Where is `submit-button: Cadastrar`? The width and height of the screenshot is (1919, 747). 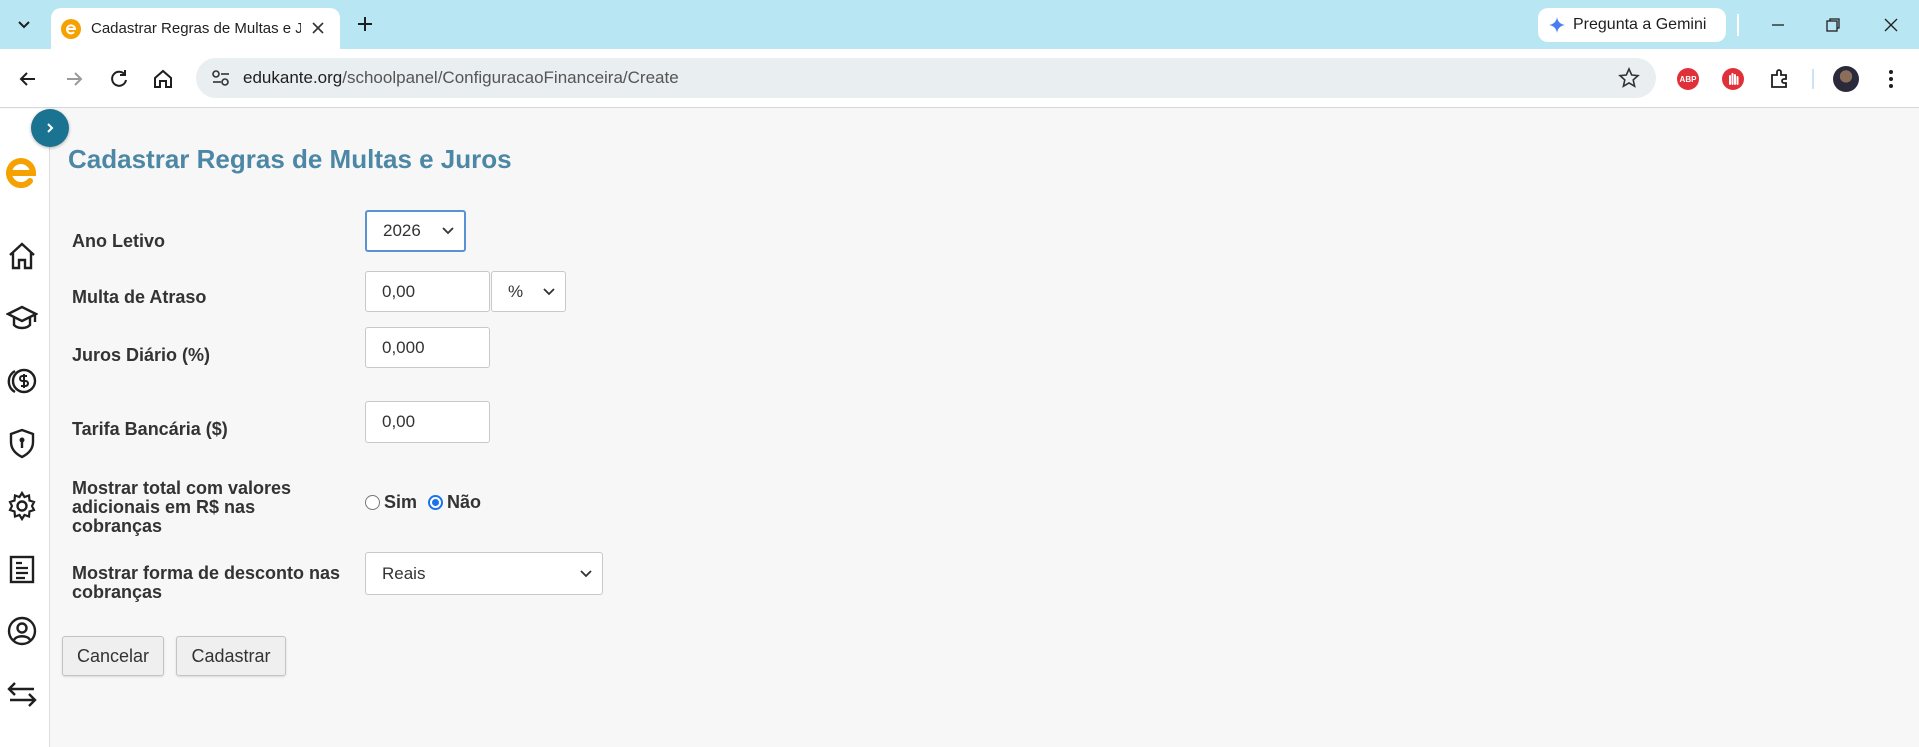 submit-button: Cadastrar is located at coordinates (231, 656).